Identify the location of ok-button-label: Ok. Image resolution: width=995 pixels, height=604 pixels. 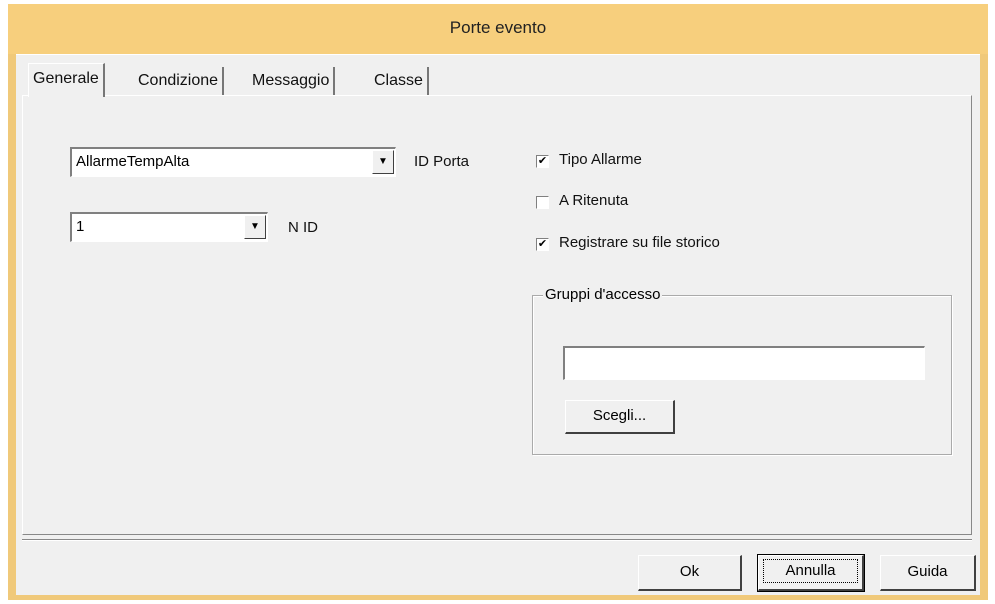
(689, 571).